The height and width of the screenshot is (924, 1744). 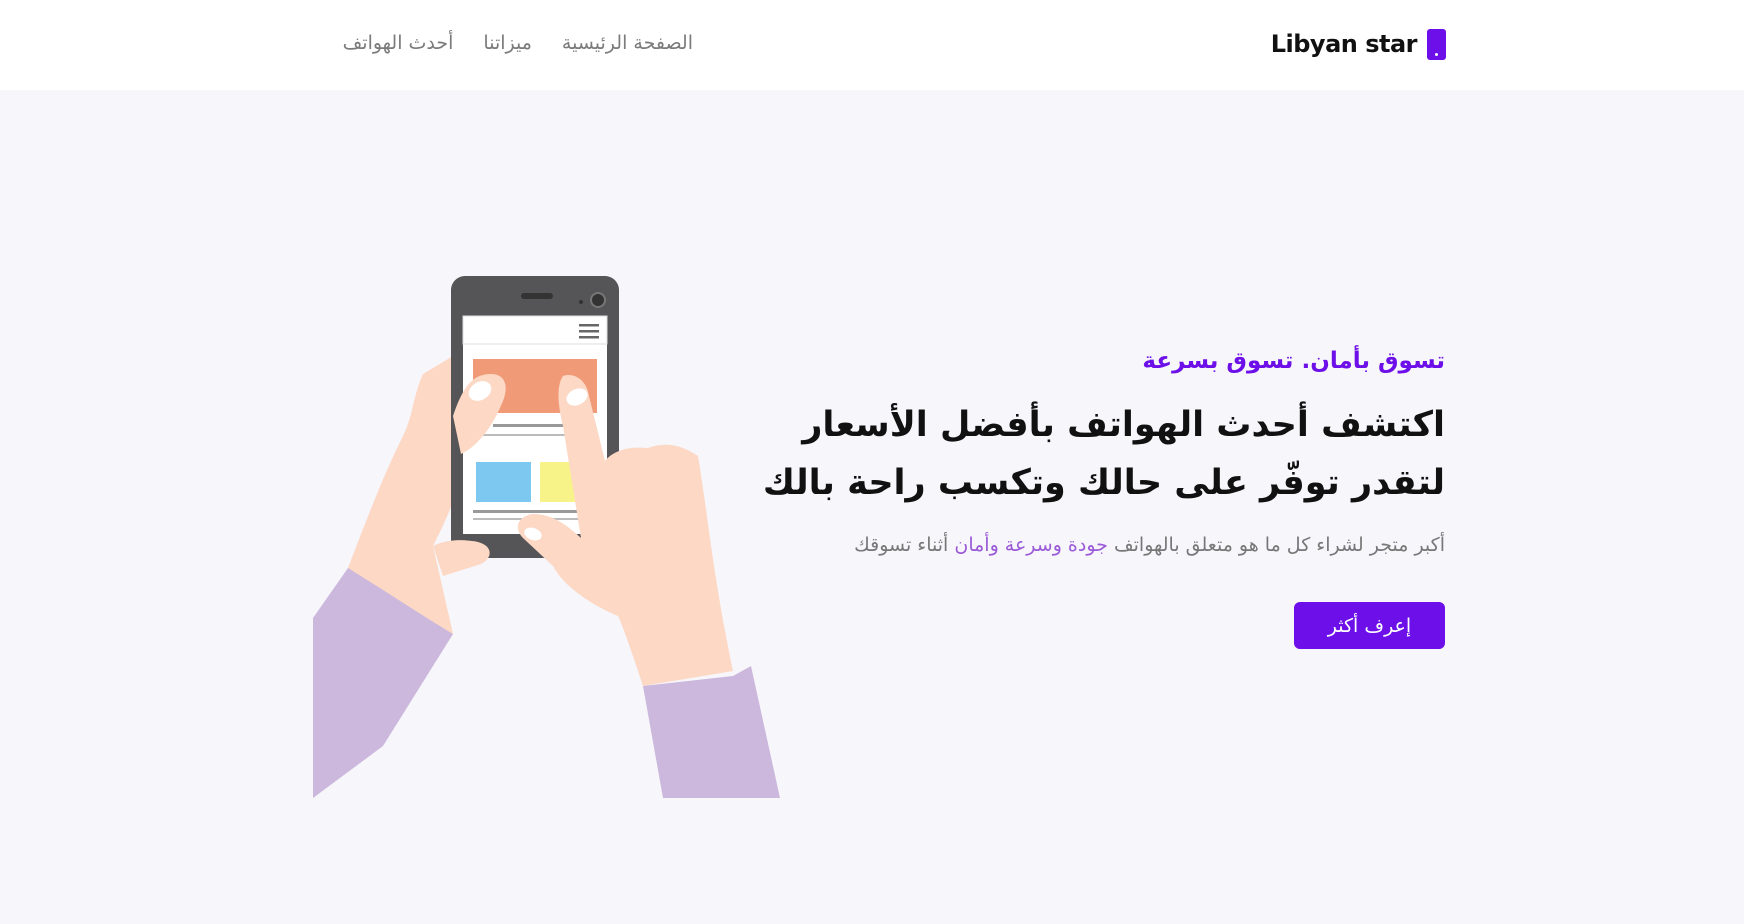 I want to click on nav-menu: الصفحة الرئيسية ميزاتنا أحدث الهواتف, so click(x=510, y=47).